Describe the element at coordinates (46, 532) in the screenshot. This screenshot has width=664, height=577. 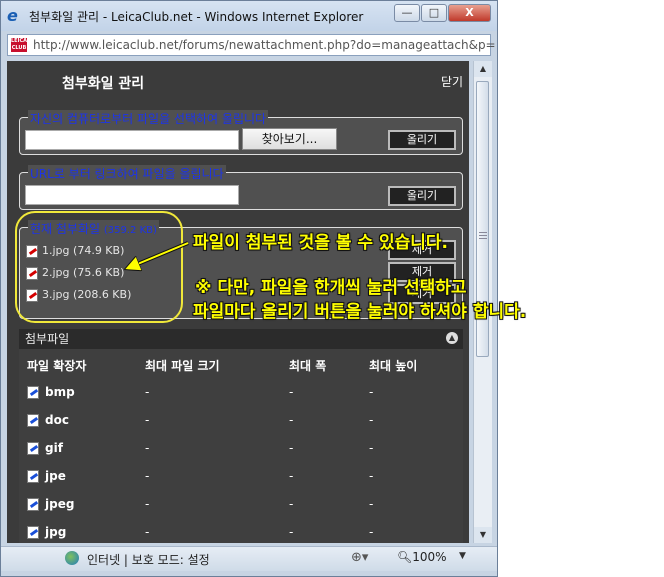
I see `extension-cell: jpg` at that location.